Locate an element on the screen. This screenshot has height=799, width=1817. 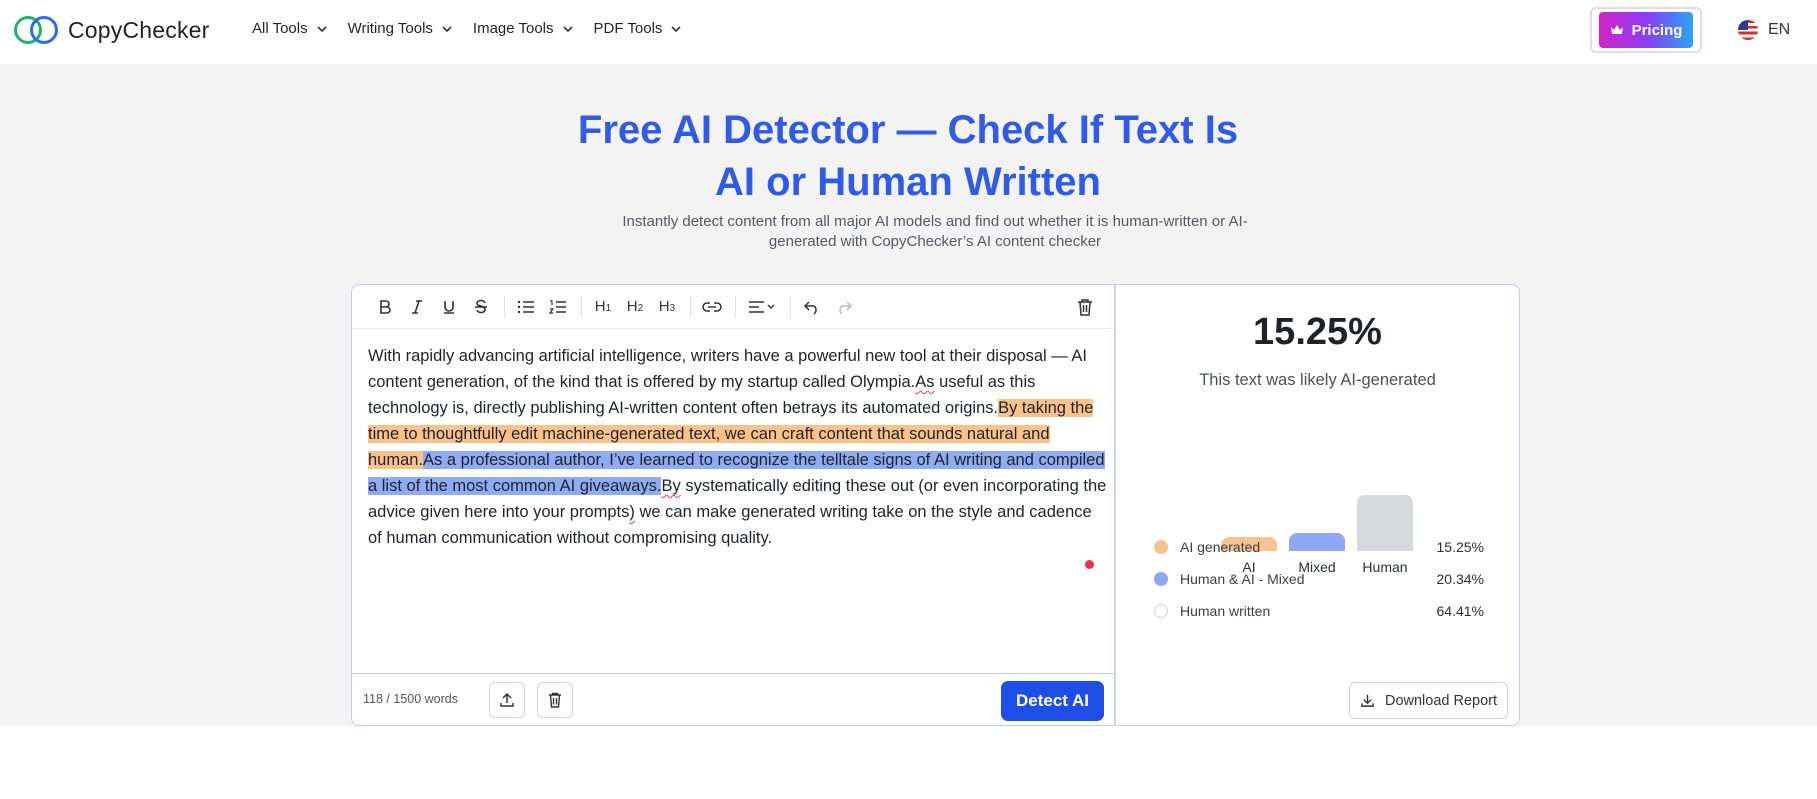
heading2-button: H2 is located at coordinates (635, 307).